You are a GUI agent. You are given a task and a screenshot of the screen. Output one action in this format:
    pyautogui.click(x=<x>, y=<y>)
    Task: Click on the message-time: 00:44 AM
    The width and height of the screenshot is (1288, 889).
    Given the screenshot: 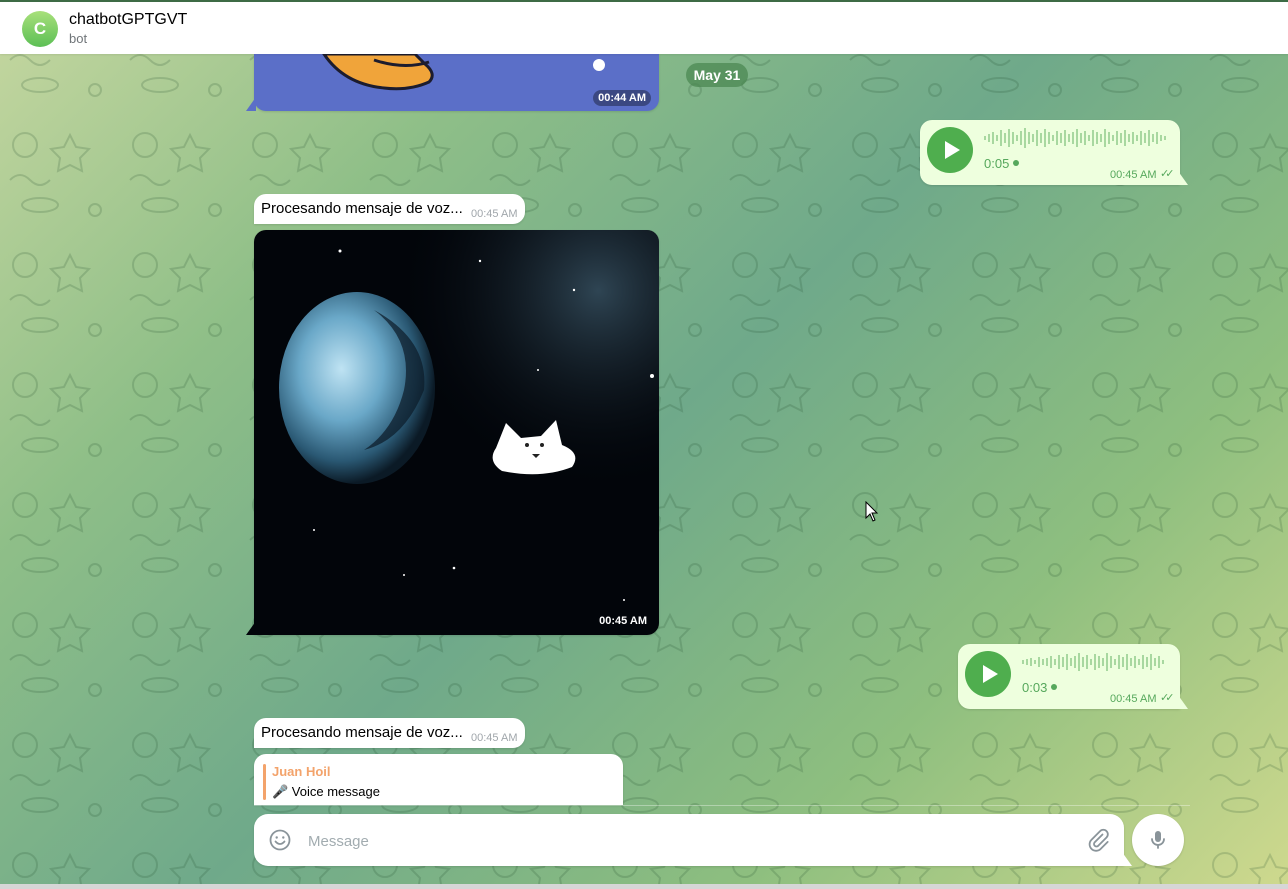 What is the action you would take?
    pyautogui.click(x=622, y=98)
    